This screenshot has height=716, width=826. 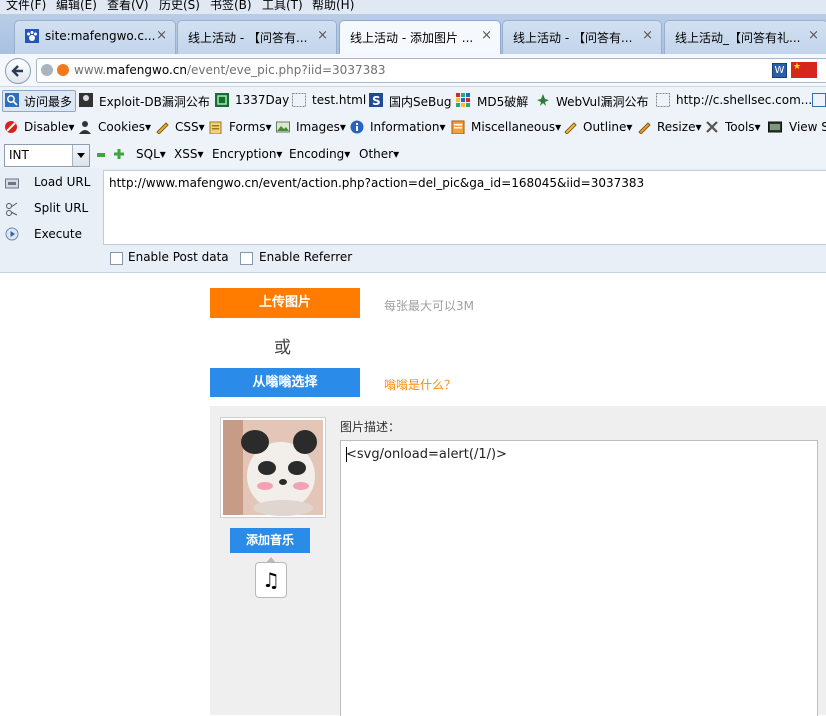 I want to click on enable-referrer-checkbox, so click(x=246, y=258).